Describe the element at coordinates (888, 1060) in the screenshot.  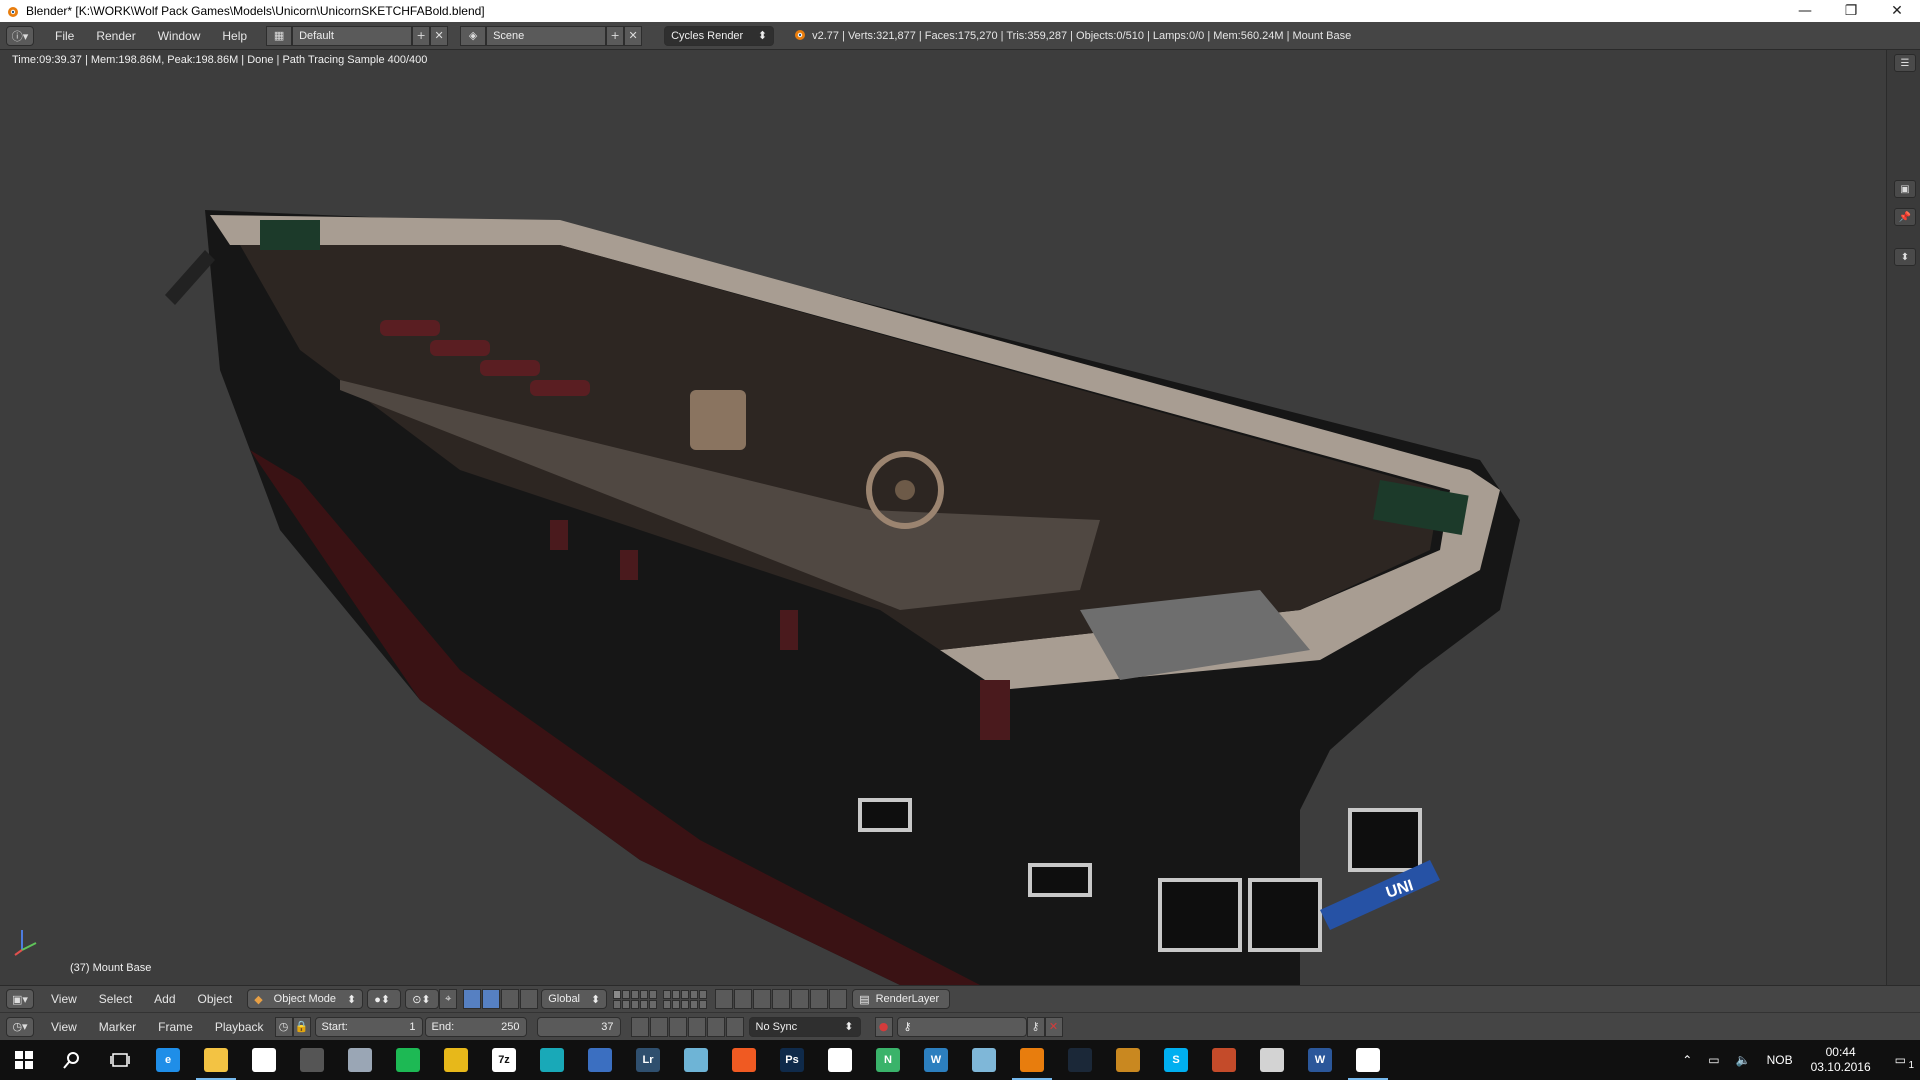
I see `taskbar-button-n-app: N` at that location.